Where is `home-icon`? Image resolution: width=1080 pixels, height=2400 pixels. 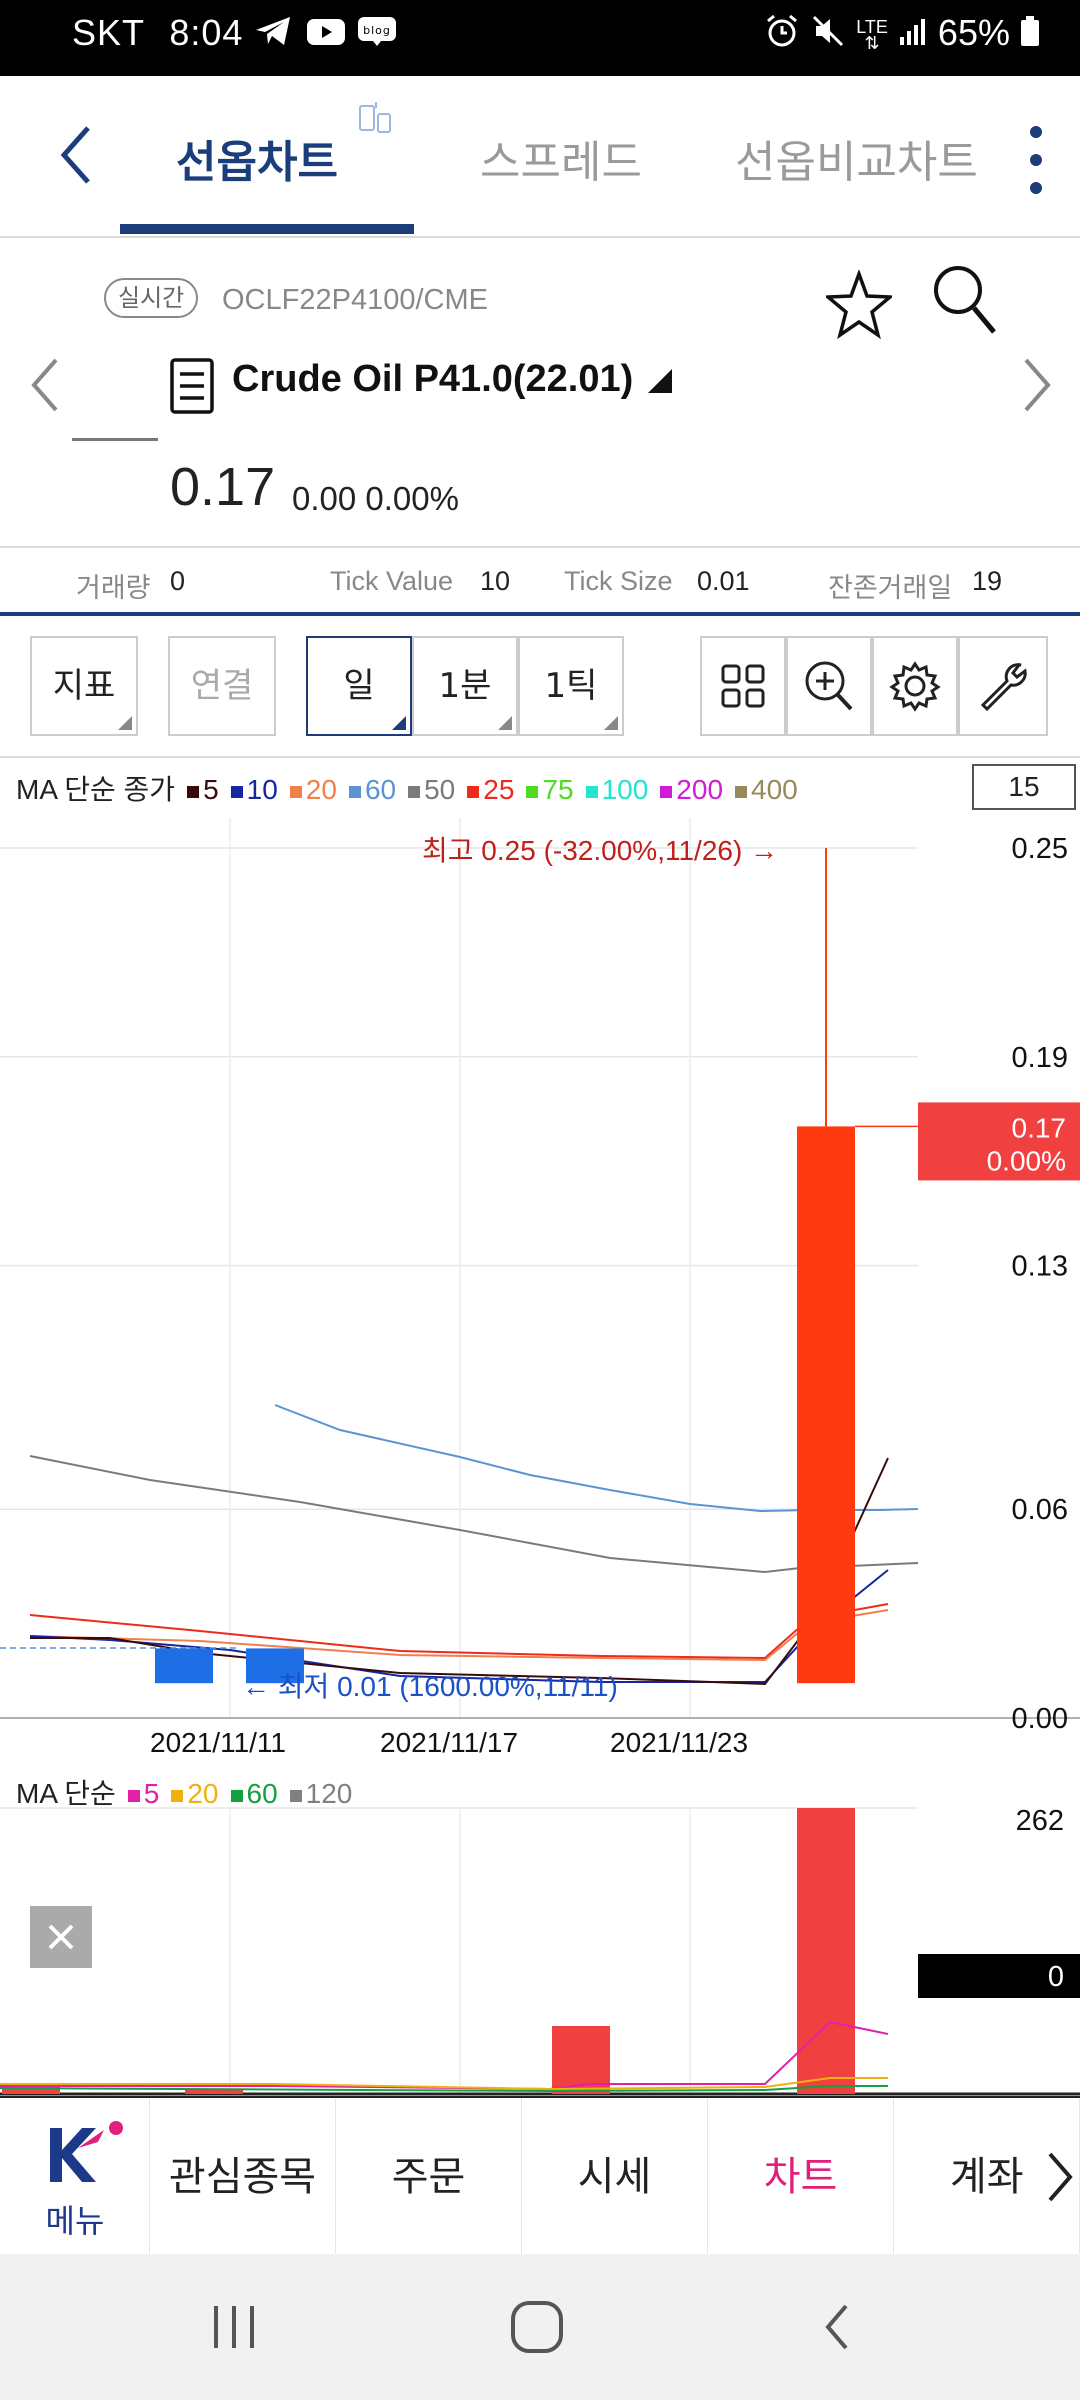 home-icon is located at coordinates (537, 2329).